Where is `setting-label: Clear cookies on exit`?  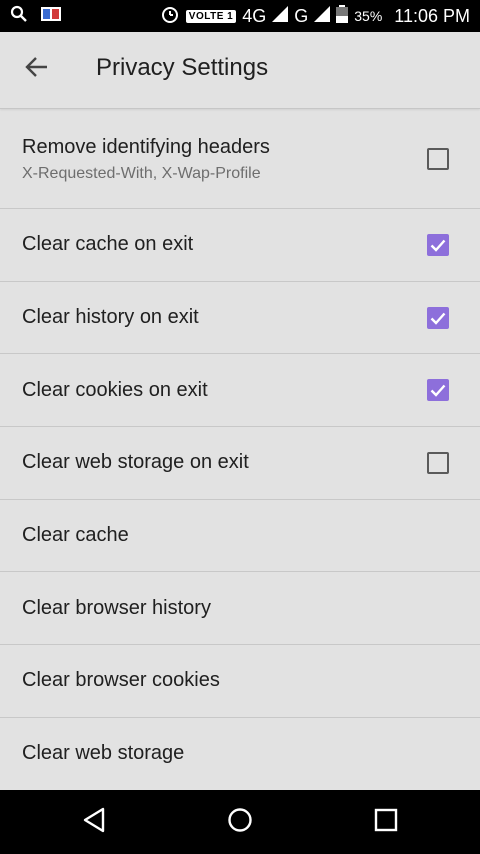
setting-label: Clear cookies on exit is located at coordinates (115, 389).